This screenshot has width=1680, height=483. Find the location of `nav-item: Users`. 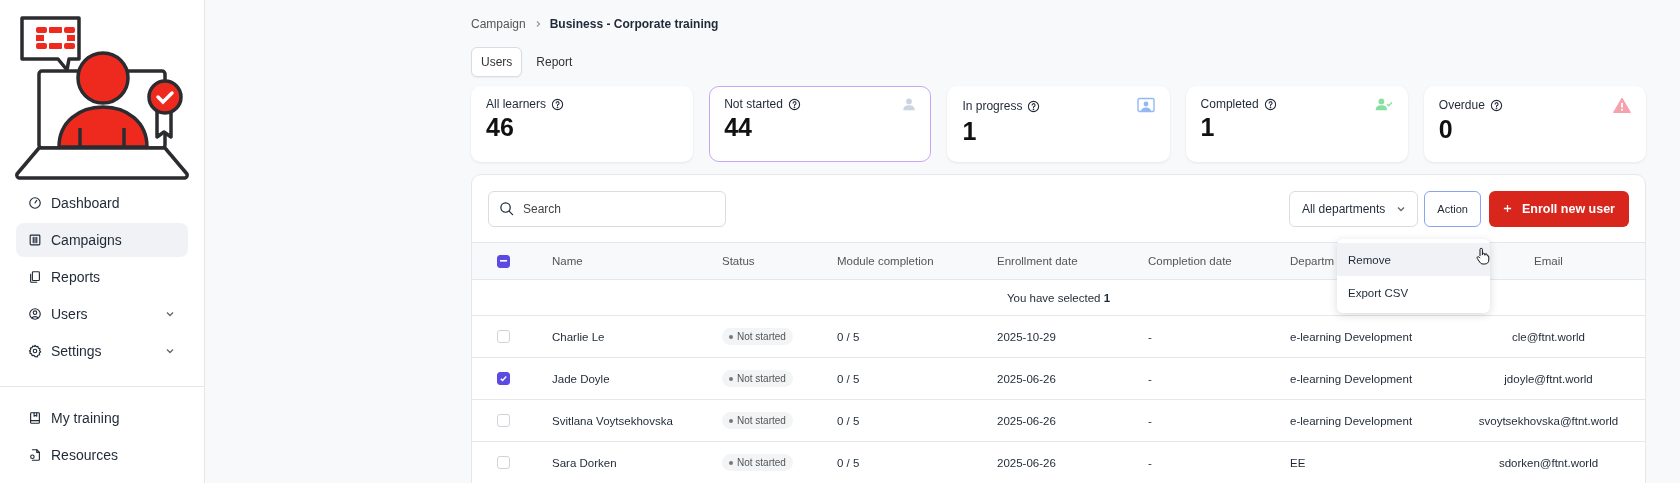

nav-item: Users is located at coordinates (102, 314).